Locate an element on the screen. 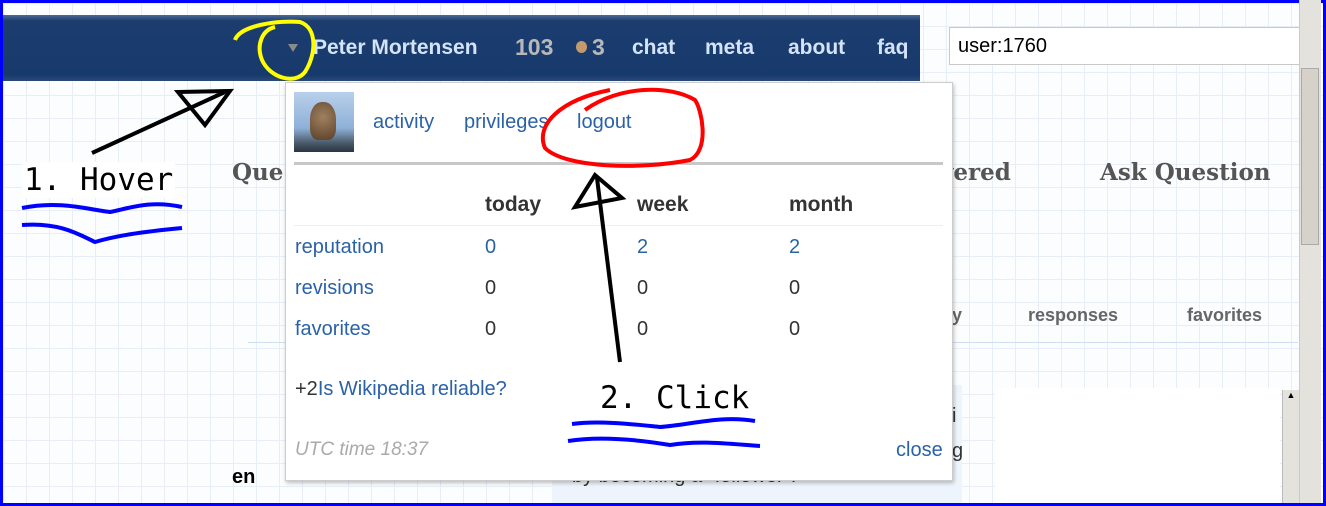 This screenshot has height=506, width=1326. step2-label: 2. Click is located at coordinates (675, 398).